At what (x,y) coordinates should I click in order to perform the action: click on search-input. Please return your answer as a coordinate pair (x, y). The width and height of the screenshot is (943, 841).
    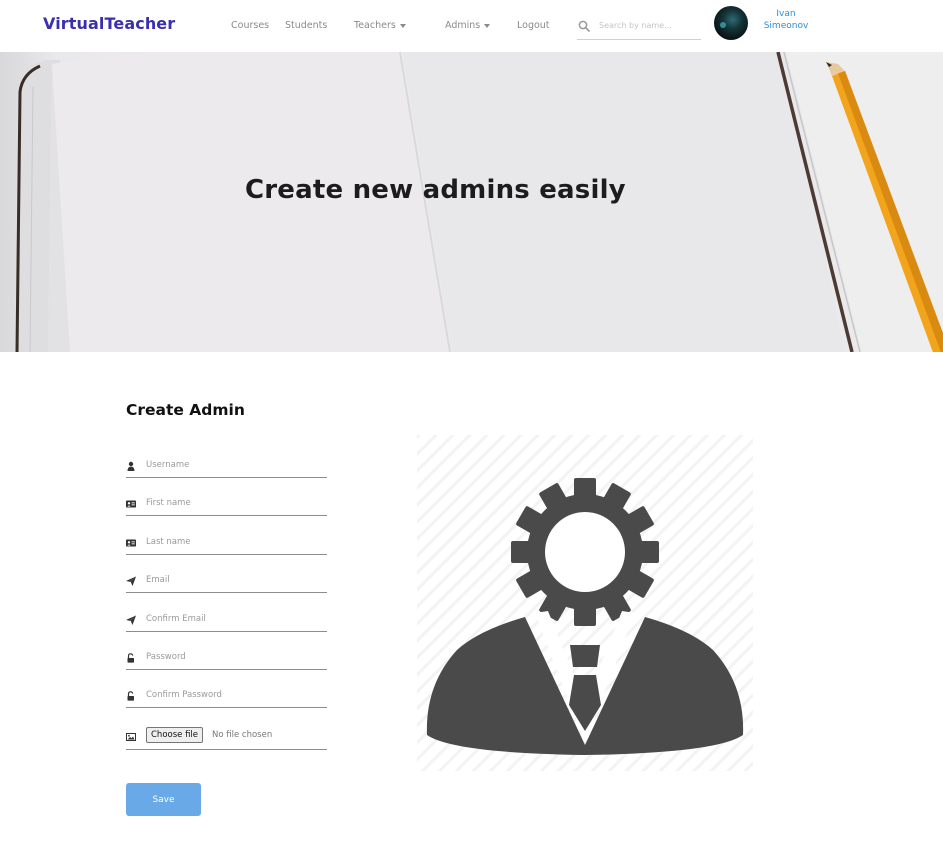
    Looking at the image, I should click on (649, 25).